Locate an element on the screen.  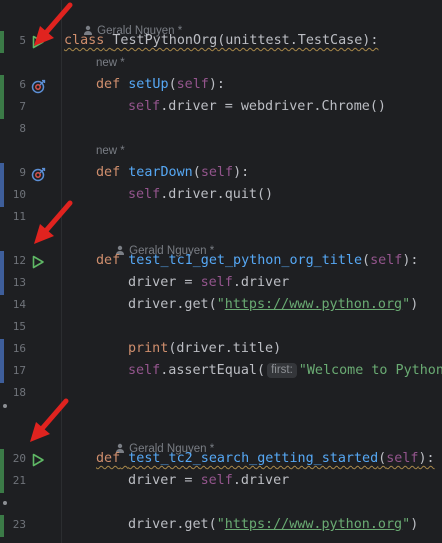
line-number: 21 is located at coordinates (19, 480).